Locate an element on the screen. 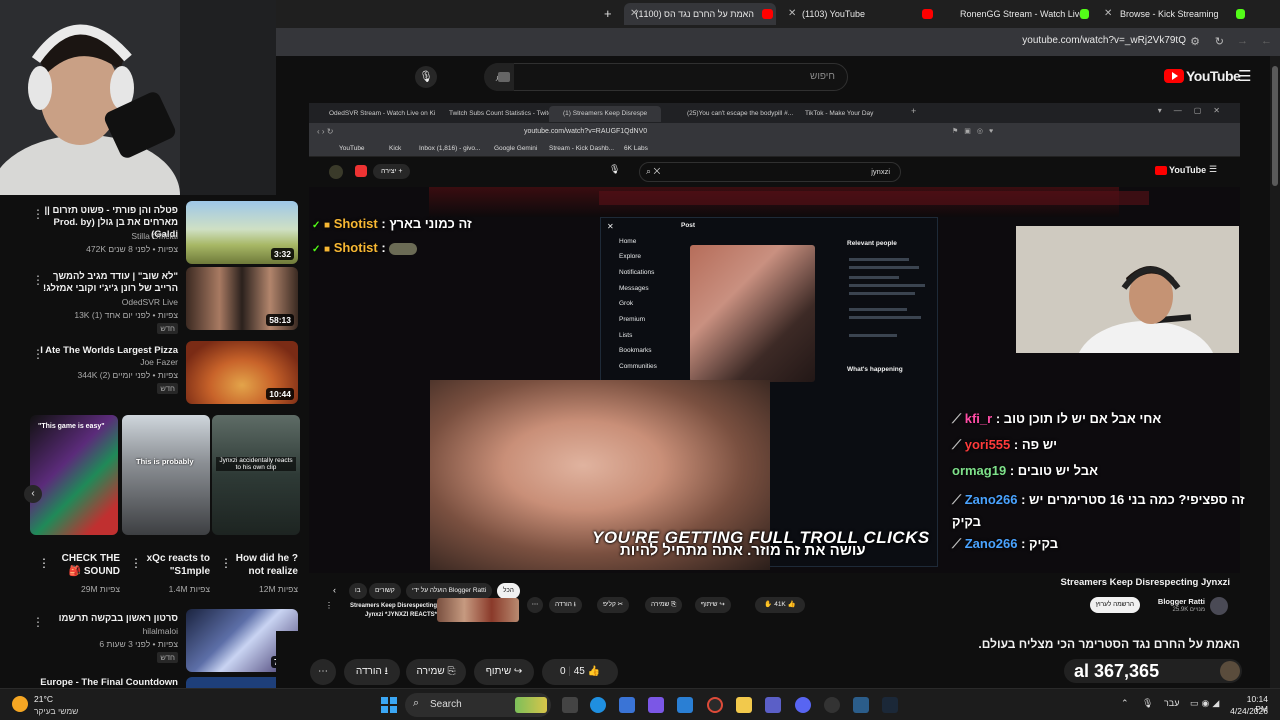 The image size is (1280, 720). dislike-count: 0 is located at coordinates (563, 671).